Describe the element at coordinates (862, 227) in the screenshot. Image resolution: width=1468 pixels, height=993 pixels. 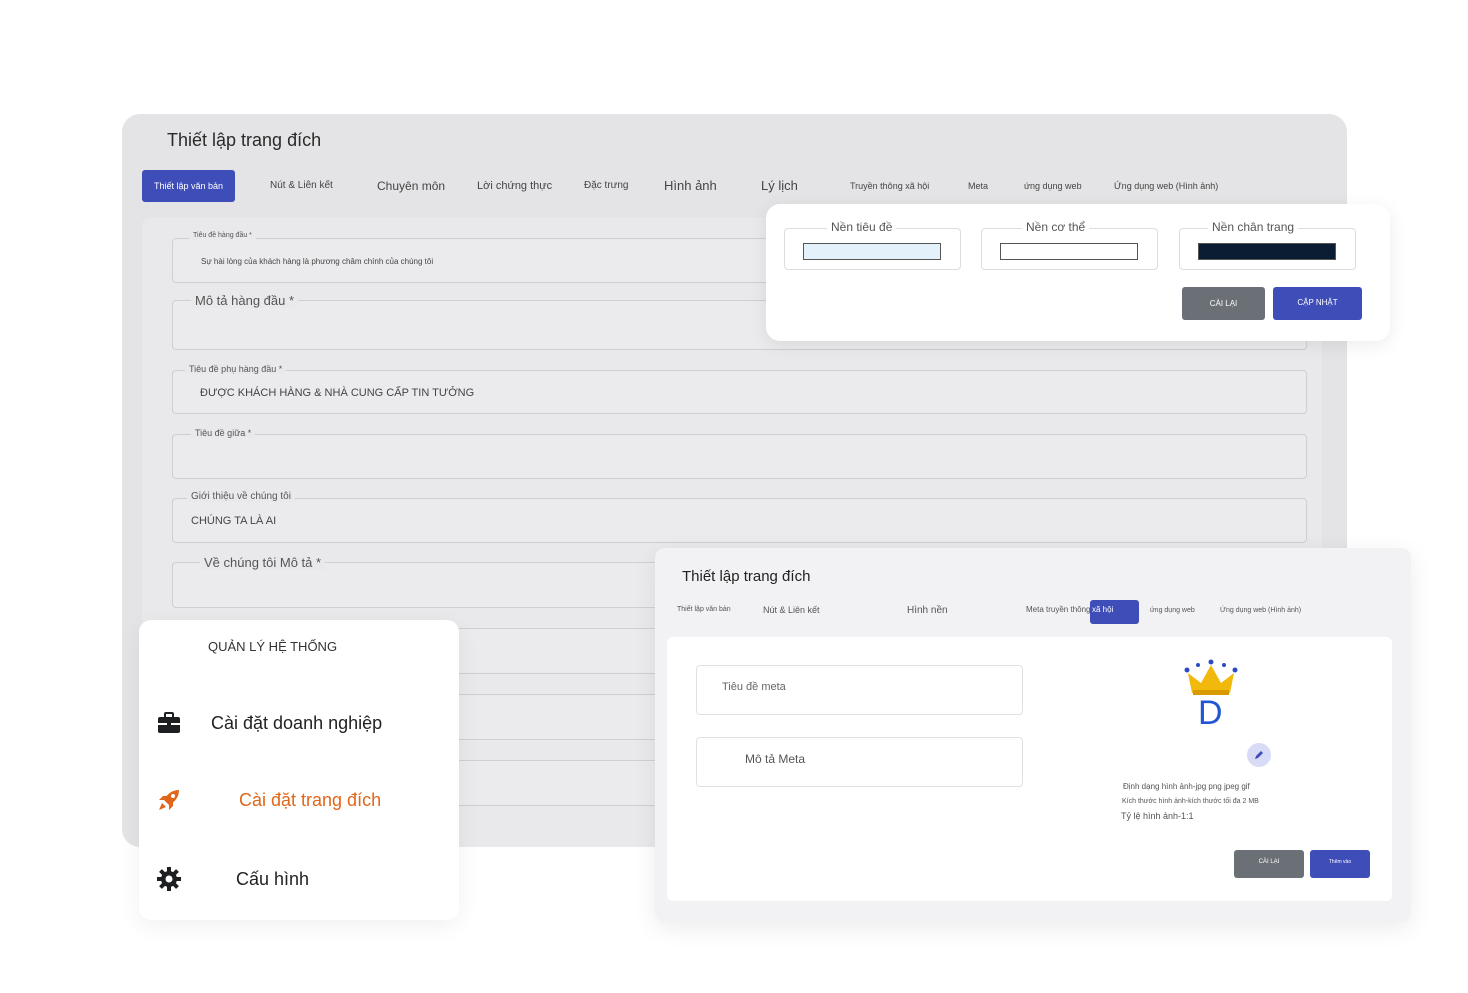
I see `header-bg-label: Nền tiêu đề` at that location.